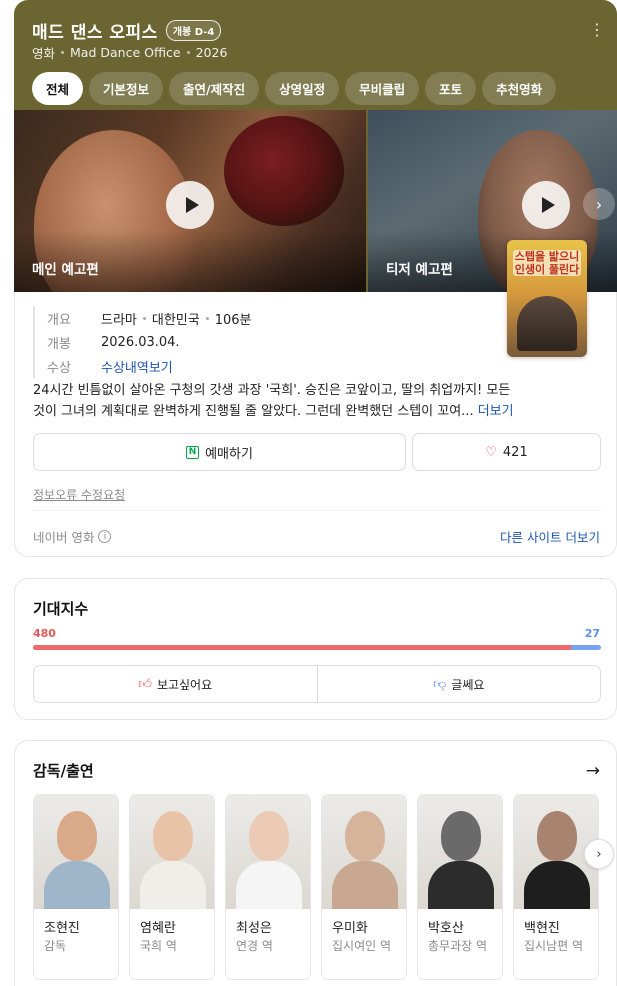  I want to click on meta-english-title: Mad Dance Office, so click(125, 52).